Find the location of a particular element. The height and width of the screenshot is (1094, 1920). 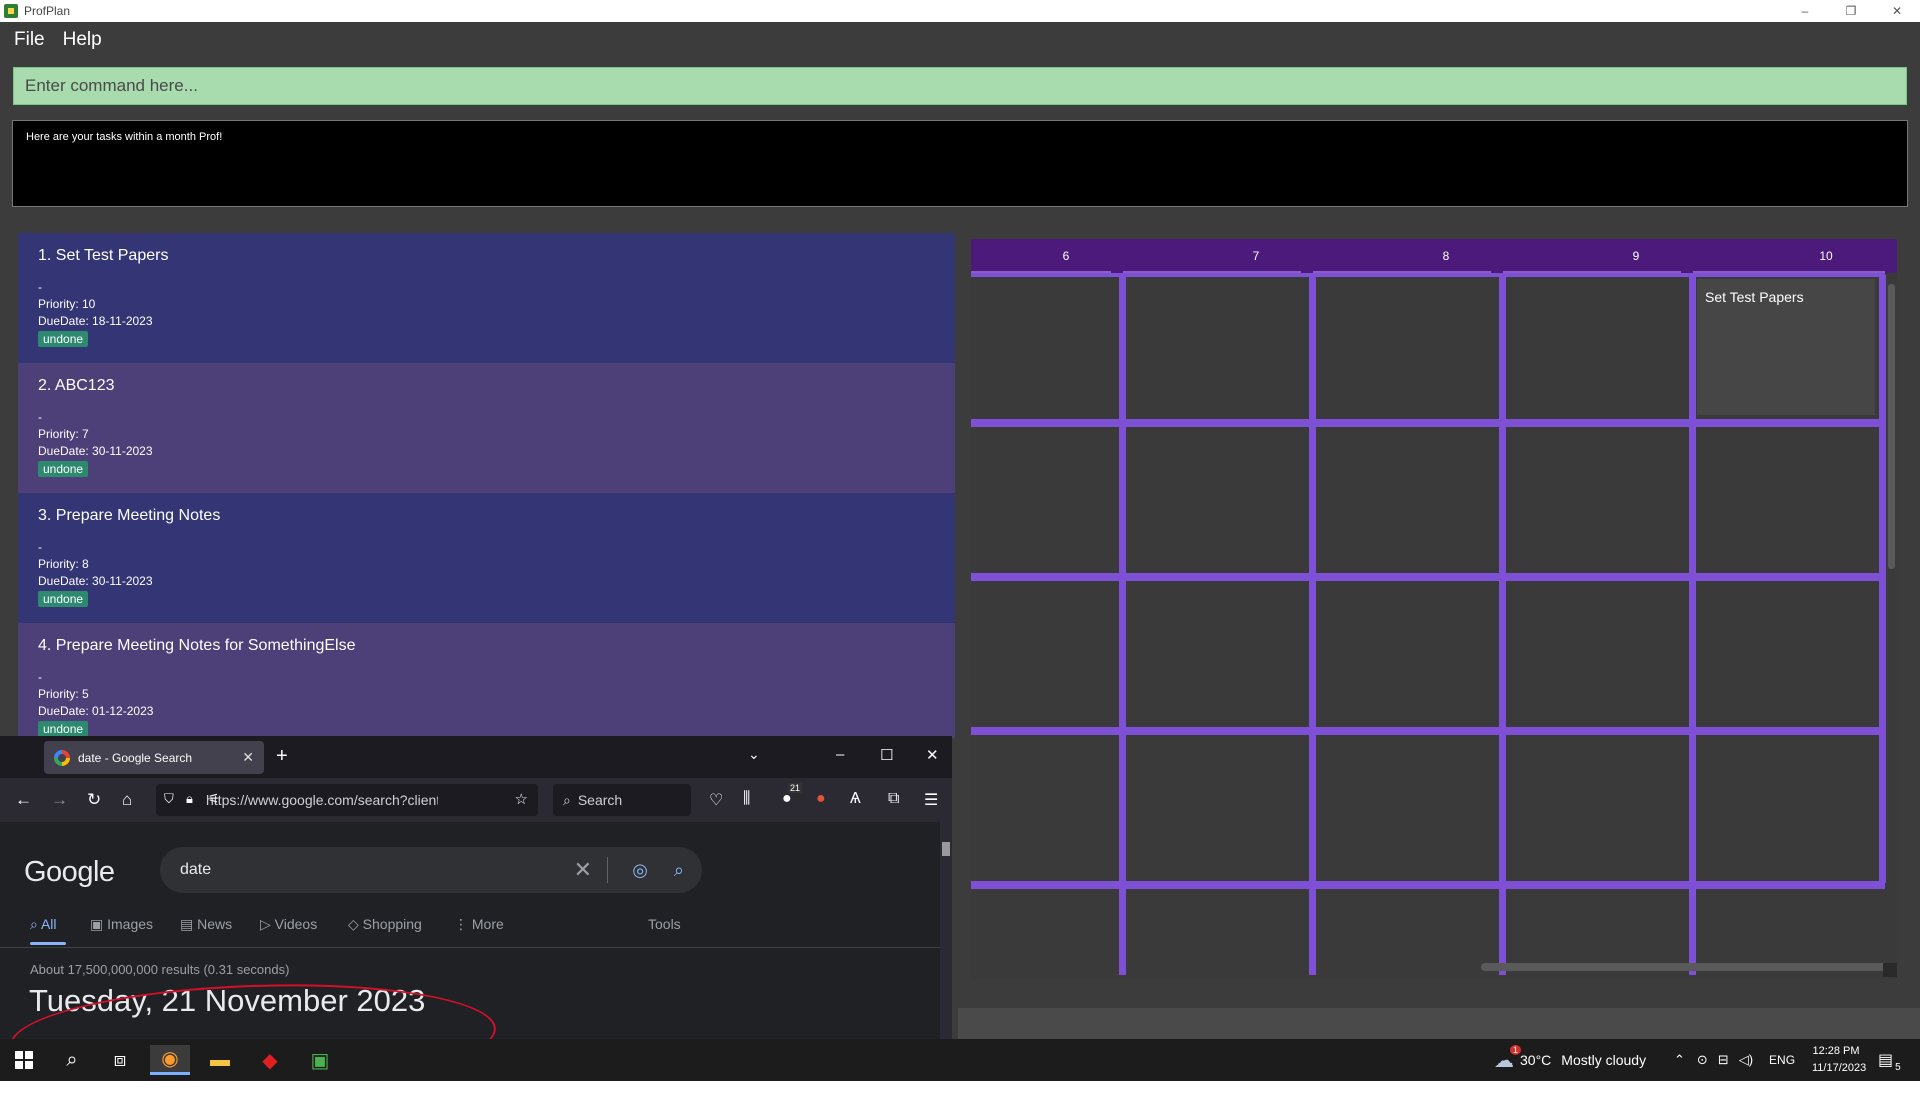

lock-icon: 🔒︎ is located at coordinates (189, 799).